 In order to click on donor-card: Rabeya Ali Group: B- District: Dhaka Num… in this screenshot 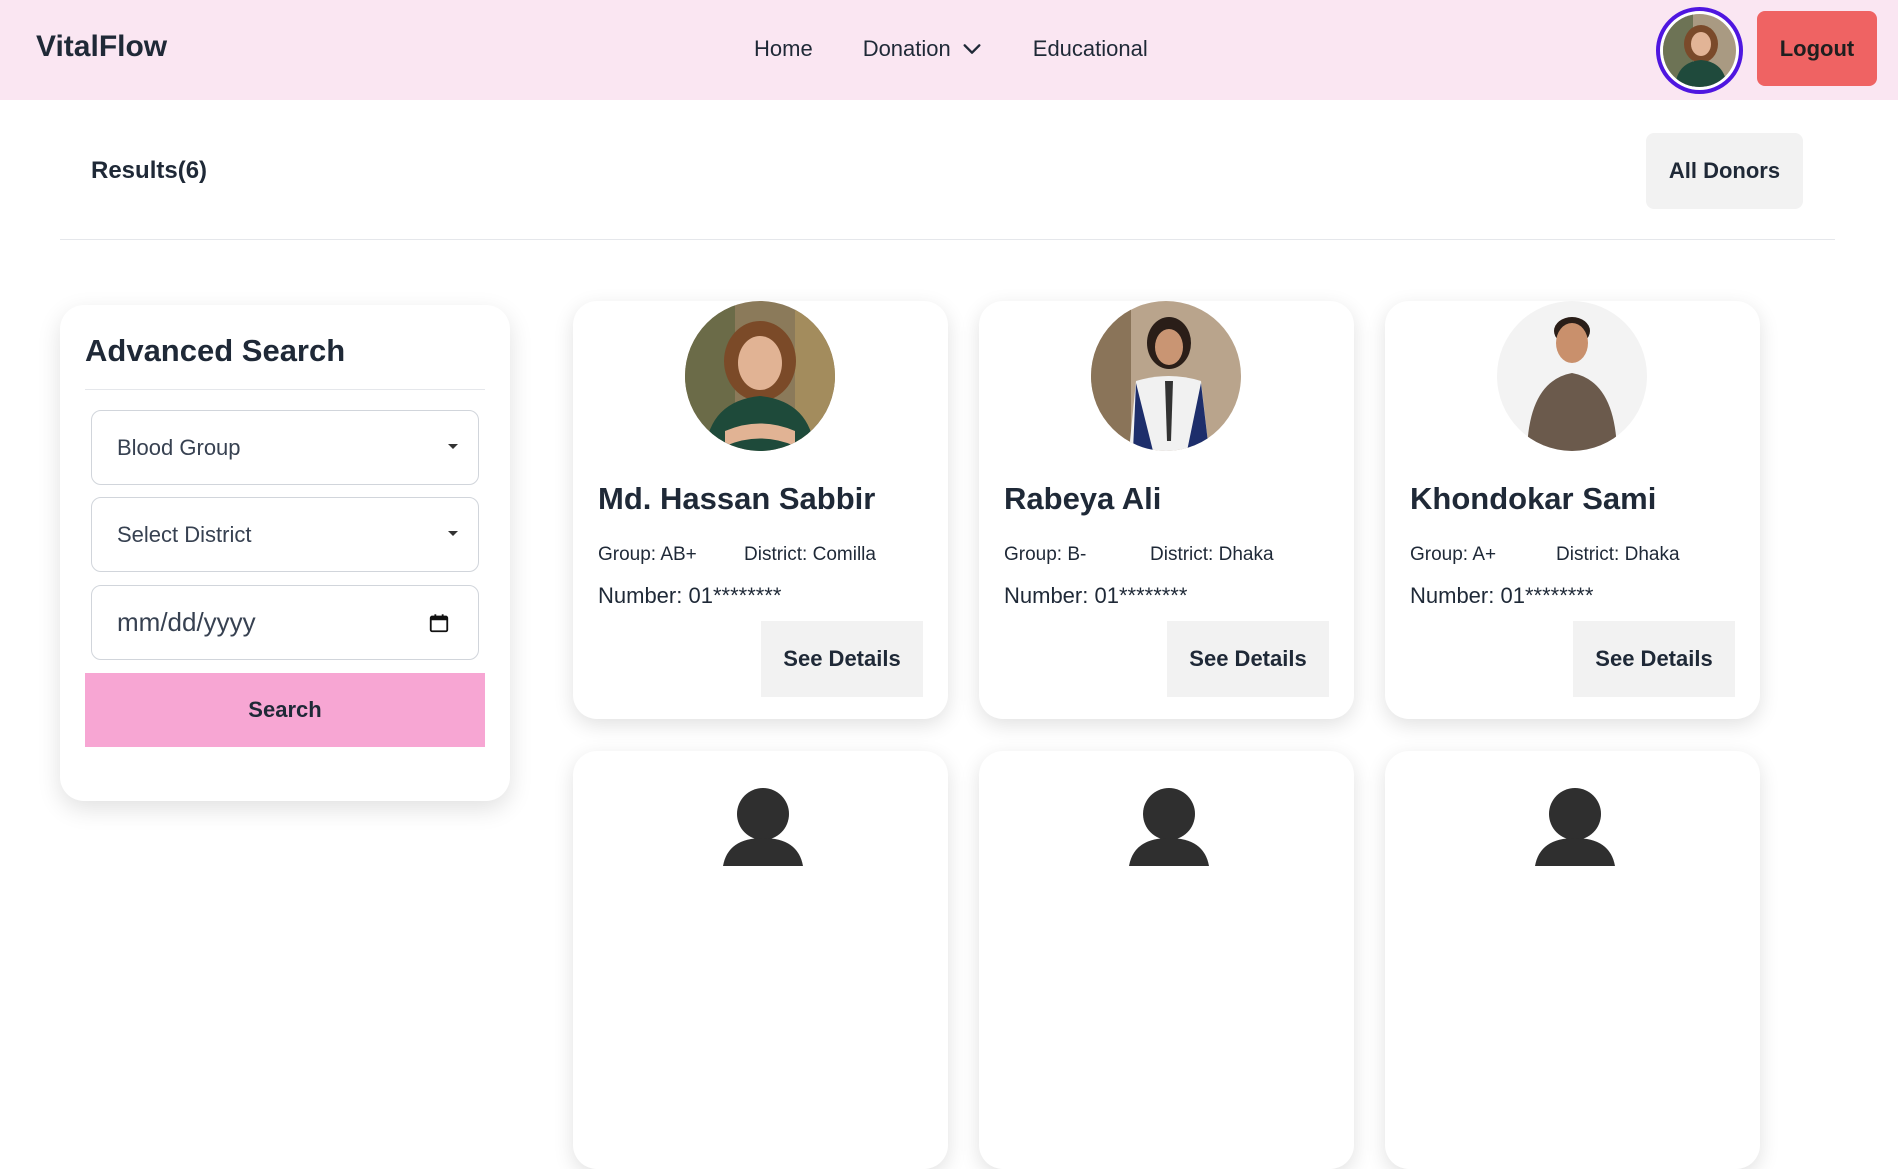, I will do `click(1166, 510)`.